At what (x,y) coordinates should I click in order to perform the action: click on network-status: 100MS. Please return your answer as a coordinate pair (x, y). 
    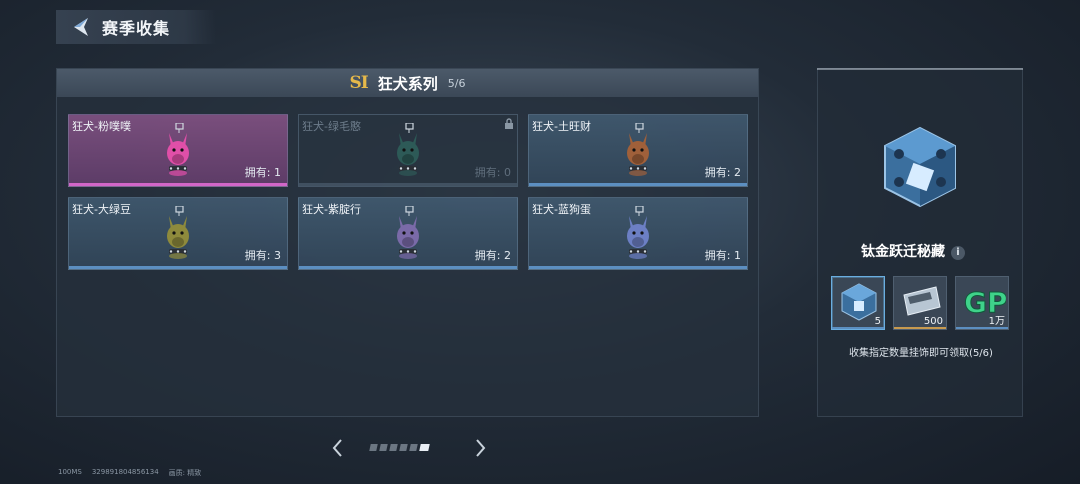
    Looking at the image, I should click on (70, 472).